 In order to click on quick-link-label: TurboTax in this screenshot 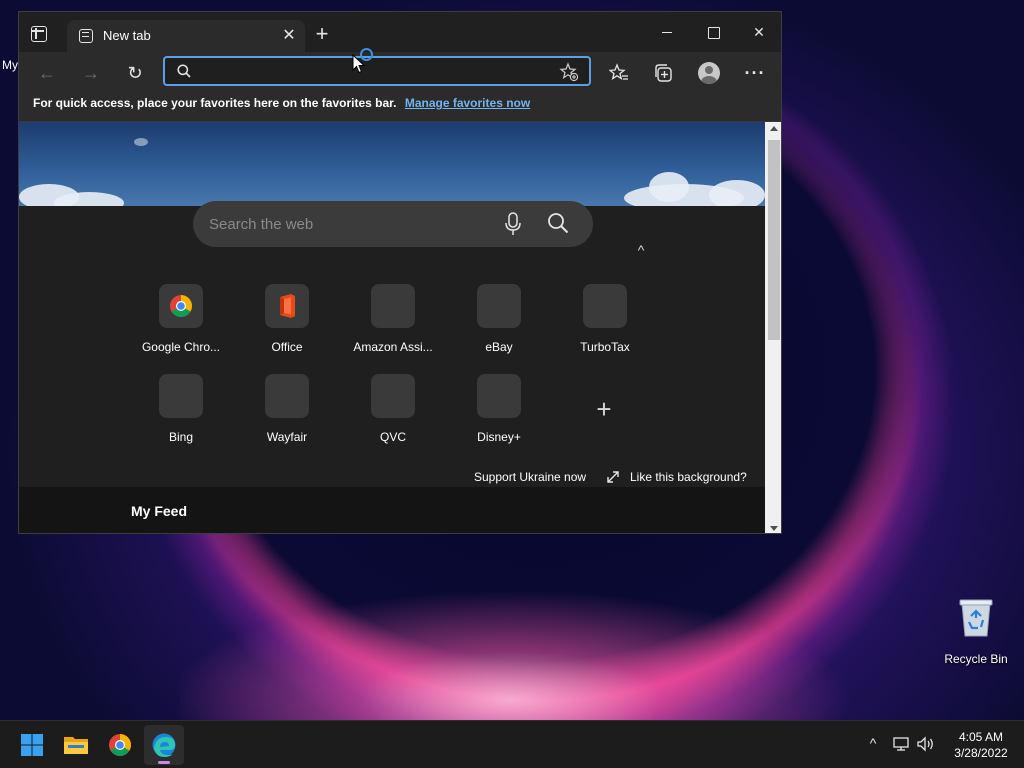, I will do `click(605, 347)`.